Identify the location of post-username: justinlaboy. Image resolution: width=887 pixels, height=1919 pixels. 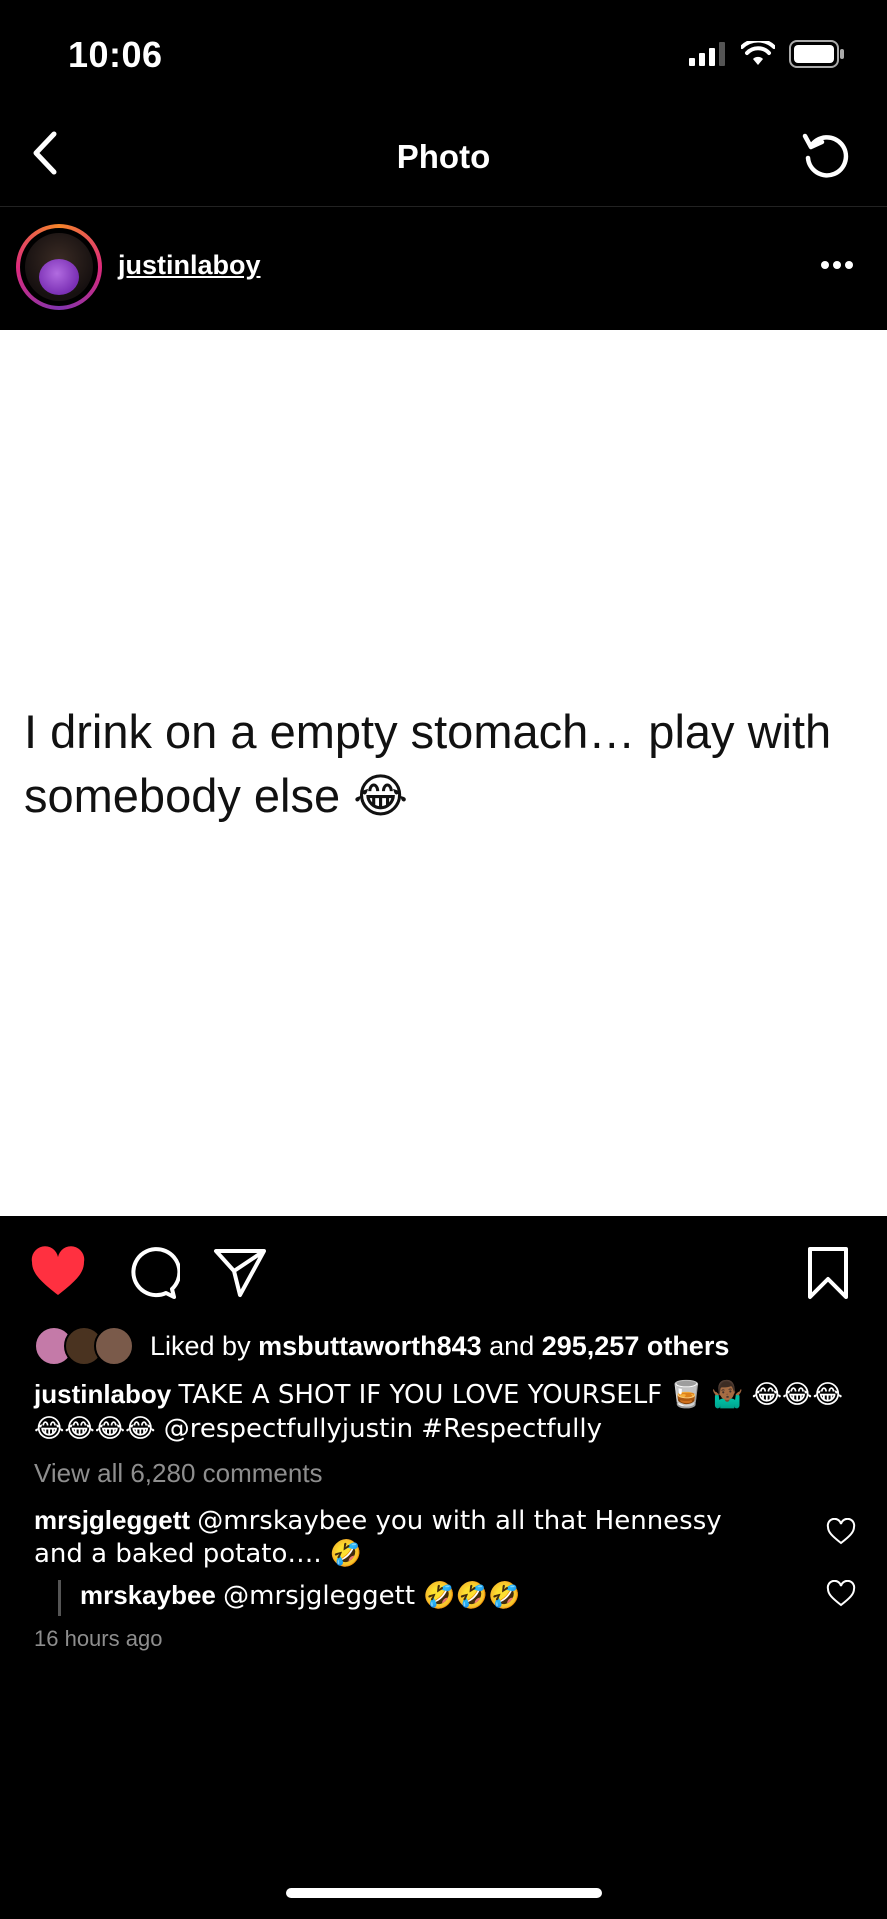
(189, 265).